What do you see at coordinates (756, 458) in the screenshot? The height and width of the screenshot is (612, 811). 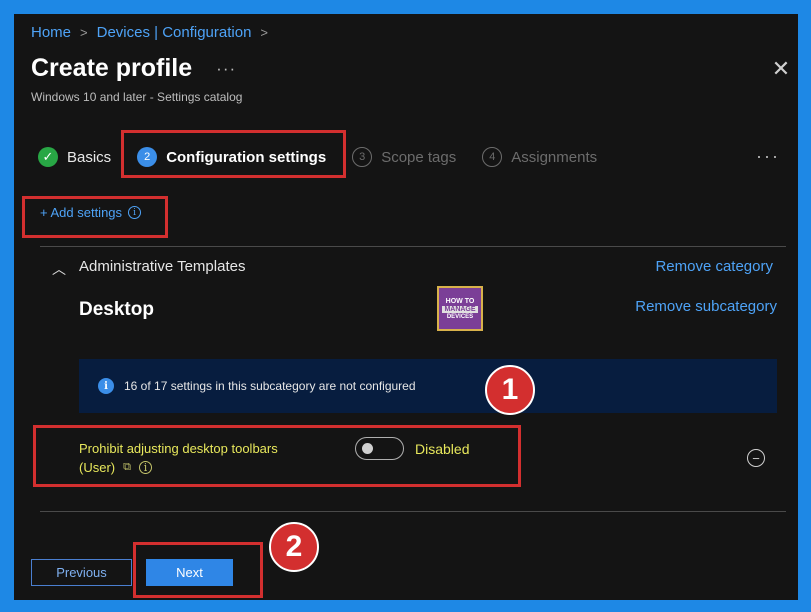 I see `remove-setting-icon: −` at bounding box center [756, 458].